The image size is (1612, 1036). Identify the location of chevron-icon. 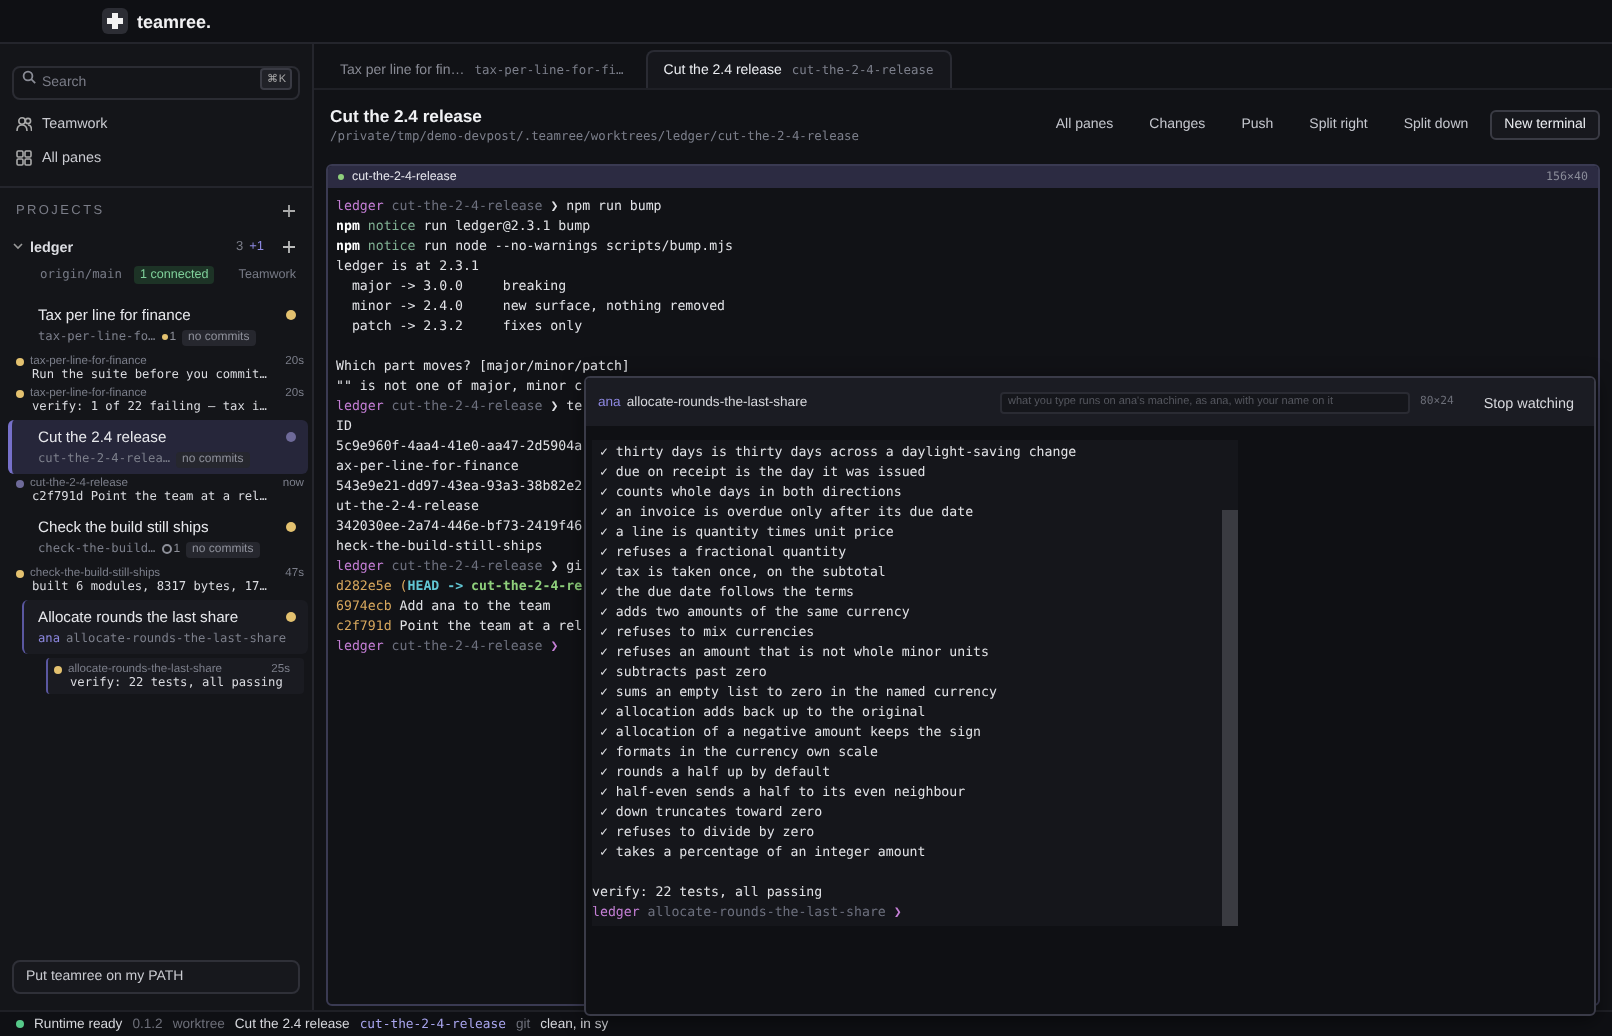
(18, 246).